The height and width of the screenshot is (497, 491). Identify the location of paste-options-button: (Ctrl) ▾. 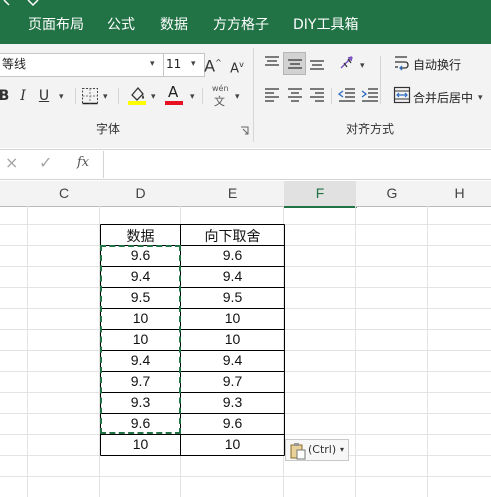
(317, 450).